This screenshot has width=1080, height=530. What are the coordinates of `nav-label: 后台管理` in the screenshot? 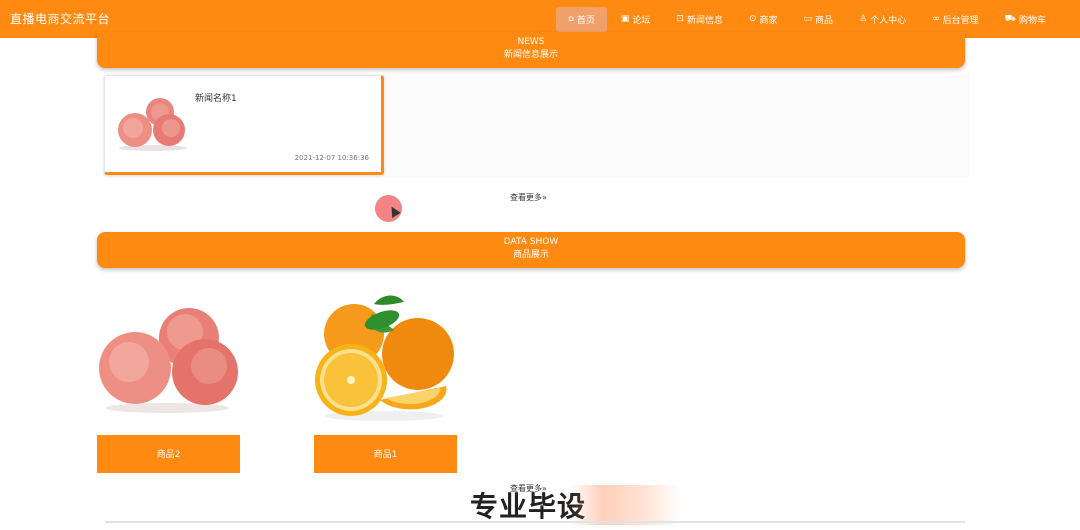 It's located at (960, 20).